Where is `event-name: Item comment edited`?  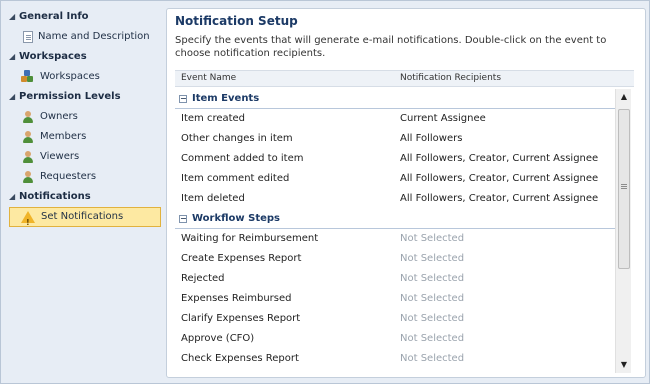
event-name: Item comment edited is located at coordinates (235, 178).